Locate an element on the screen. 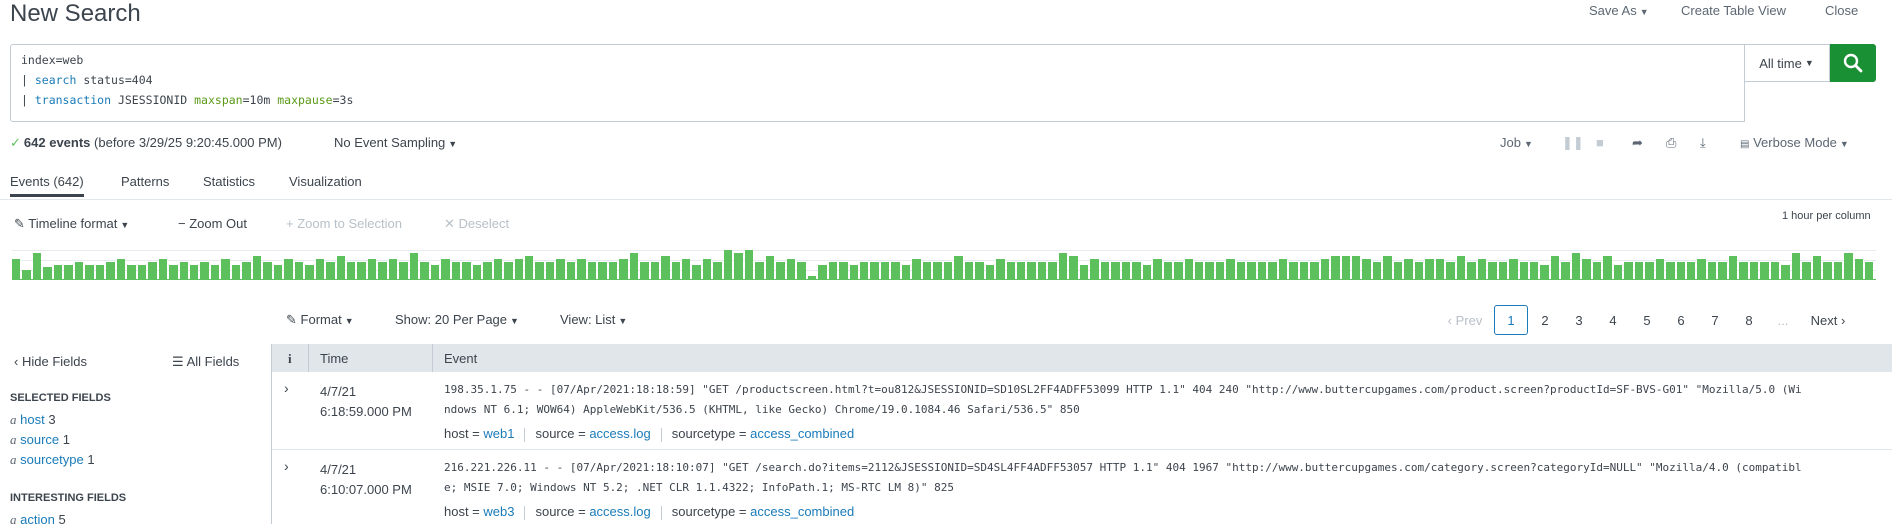 The height and width of the screenshot is (524, 1892). search-mode-dropdown: ▤ Verbose Mode ▼ is located at coordinates (1794, 142).